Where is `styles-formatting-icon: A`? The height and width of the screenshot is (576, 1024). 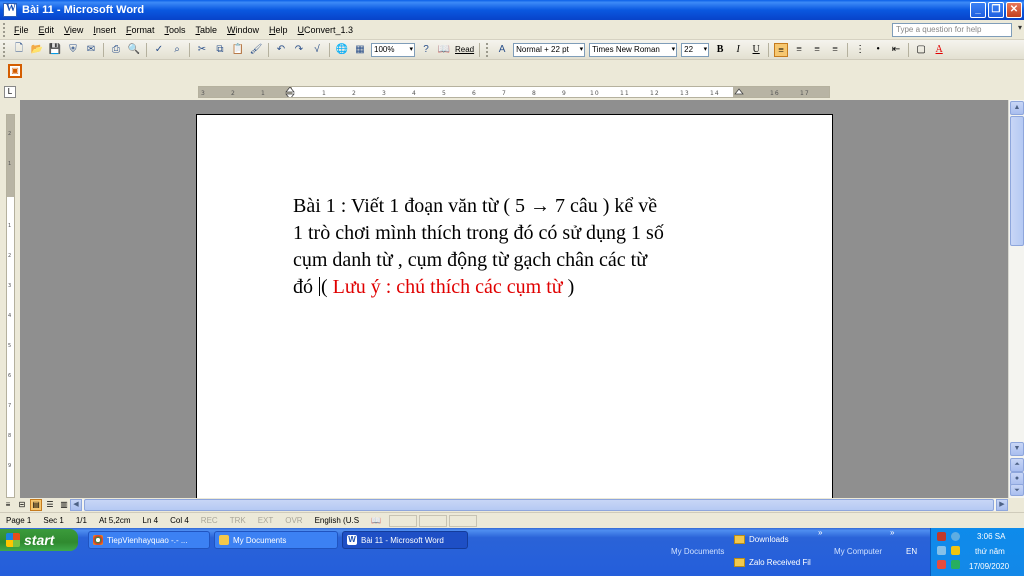
styles-formatting-icon: A is located at coordinates (502, 50).